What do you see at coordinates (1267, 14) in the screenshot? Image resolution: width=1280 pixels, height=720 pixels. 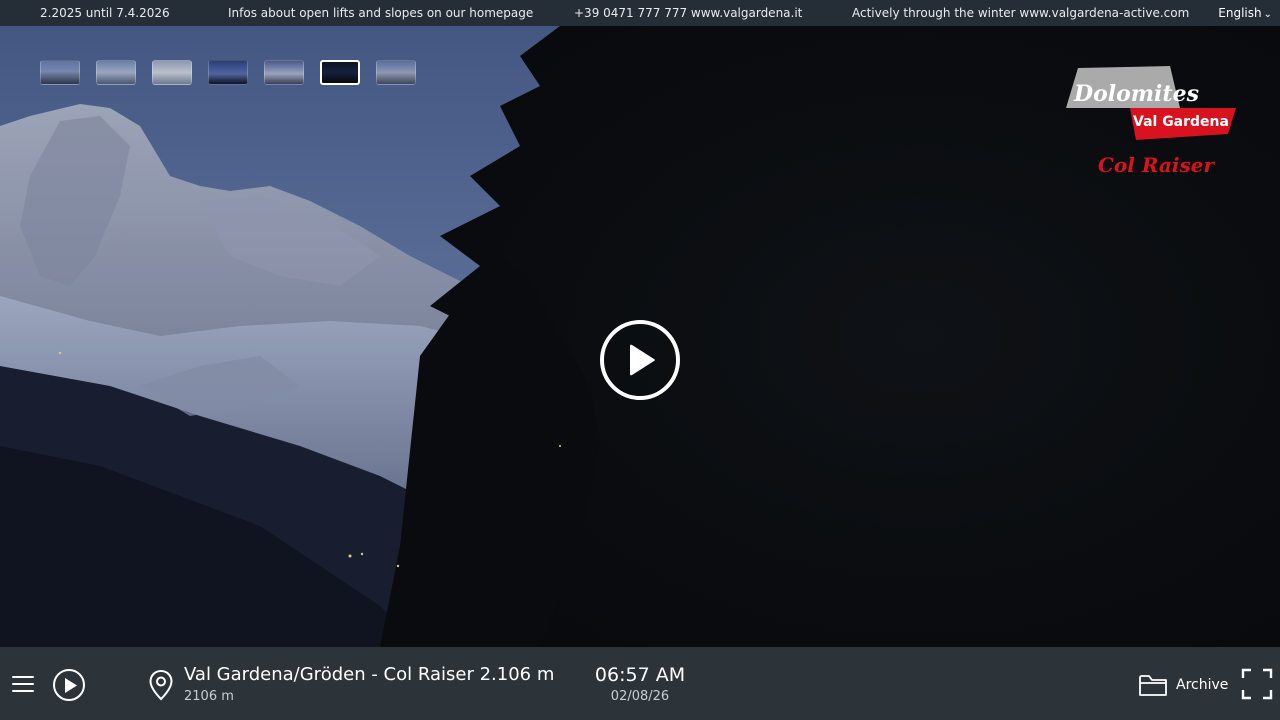 I see `chevron-down-icon: ⌄` at bounding box center [1267, 14].